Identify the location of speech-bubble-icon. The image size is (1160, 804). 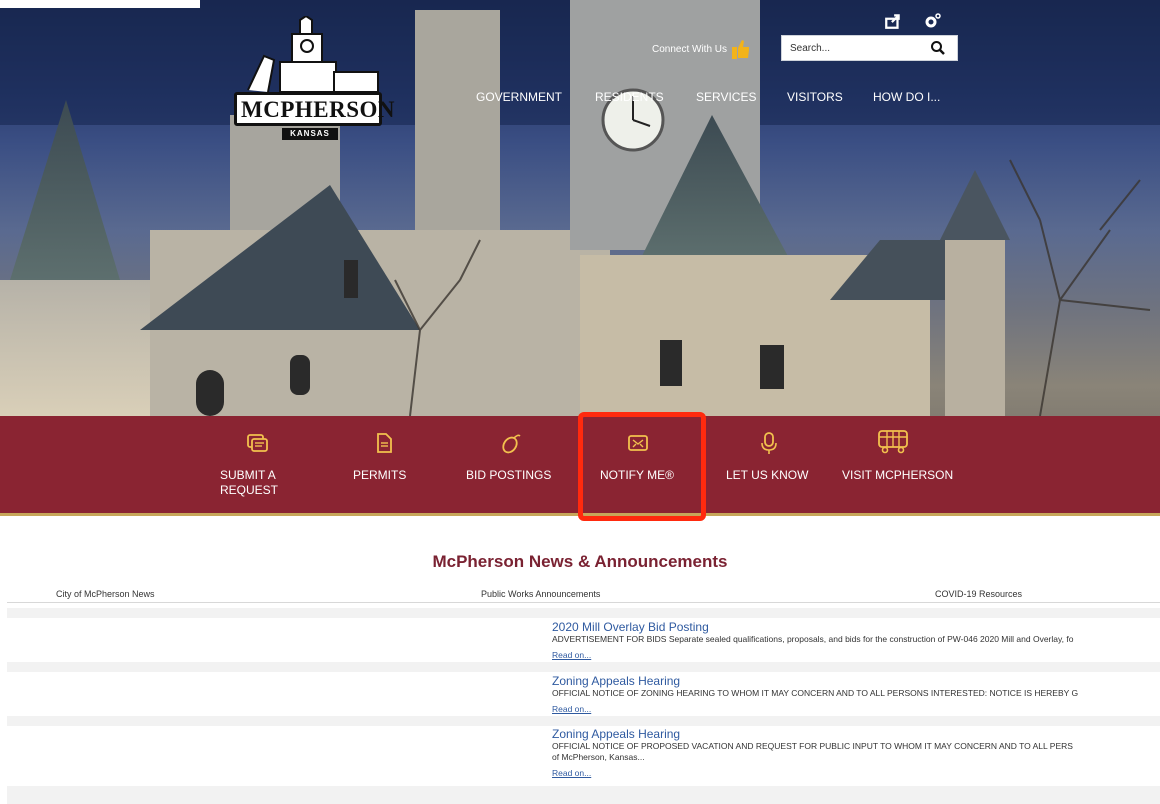
(257, 443).